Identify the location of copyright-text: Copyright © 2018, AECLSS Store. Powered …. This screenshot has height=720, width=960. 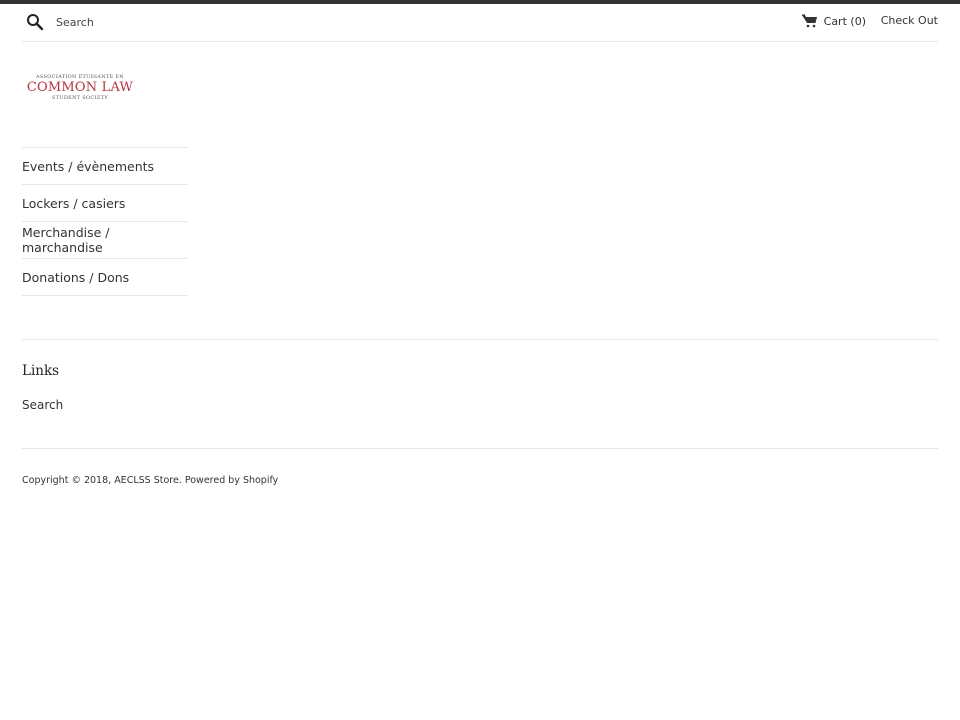
(150, 480).